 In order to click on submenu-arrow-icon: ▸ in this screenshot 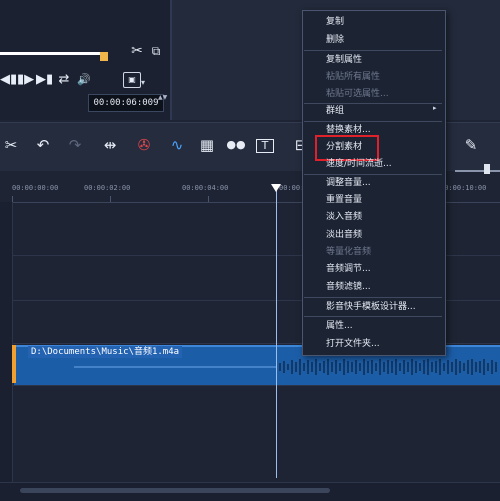, I will do `click(435, 108)`.